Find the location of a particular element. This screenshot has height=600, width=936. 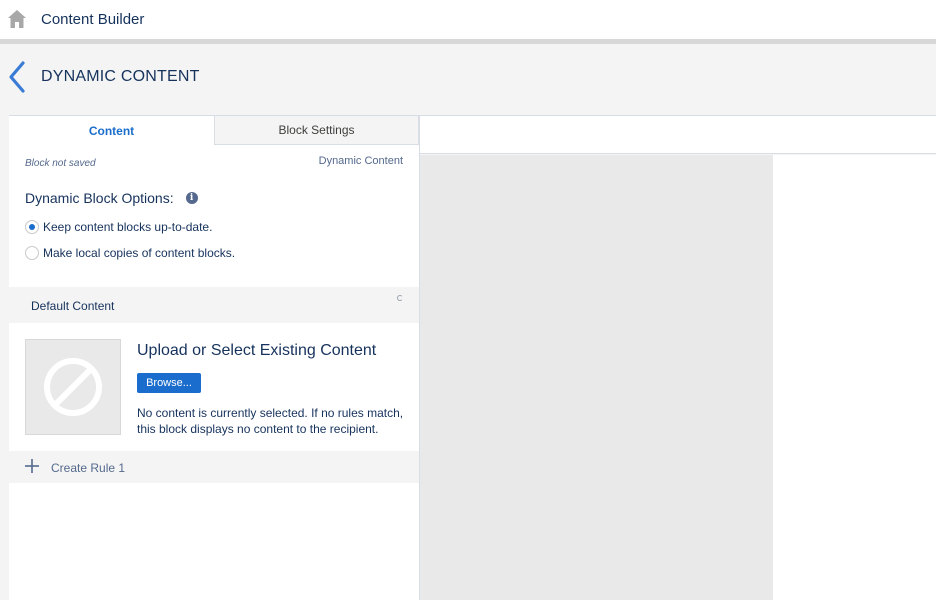

radio-label: Keep content blocks up-to-date. is located at coordinates (128, 227).